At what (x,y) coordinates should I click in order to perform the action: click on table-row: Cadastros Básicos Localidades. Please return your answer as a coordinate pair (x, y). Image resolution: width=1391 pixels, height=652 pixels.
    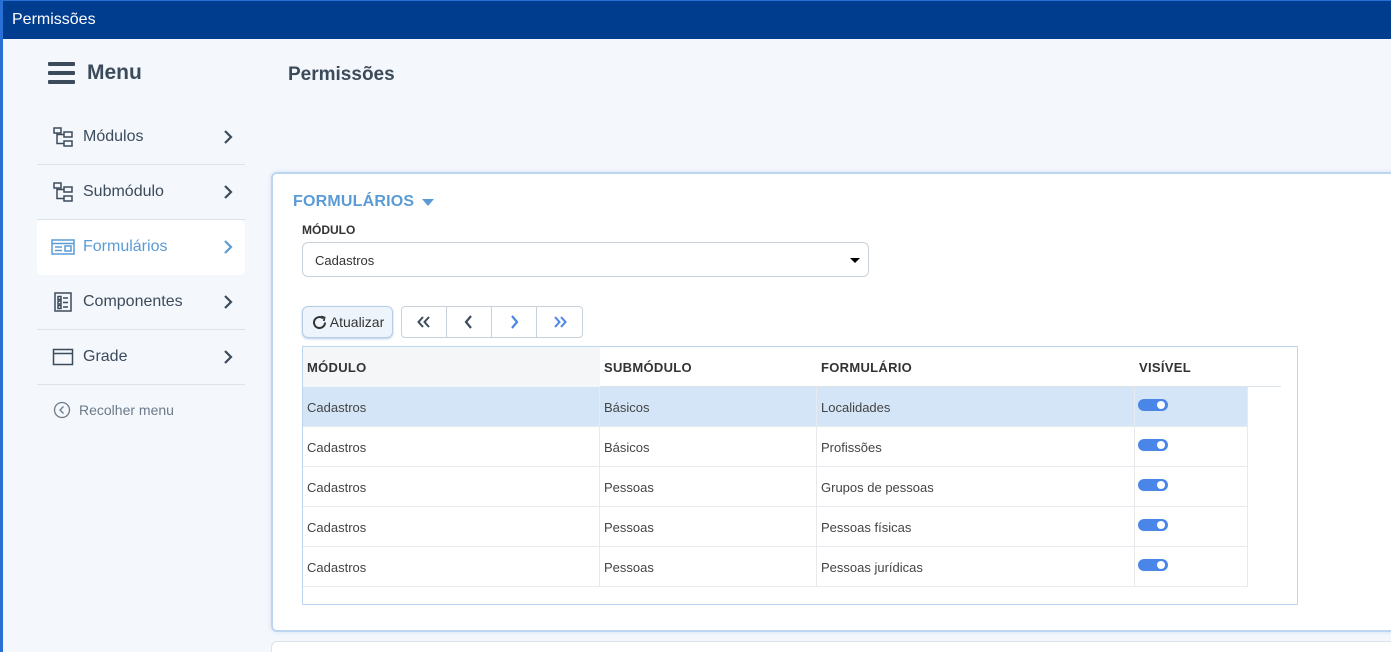
    Looking at the image, I should click on (775, 407).